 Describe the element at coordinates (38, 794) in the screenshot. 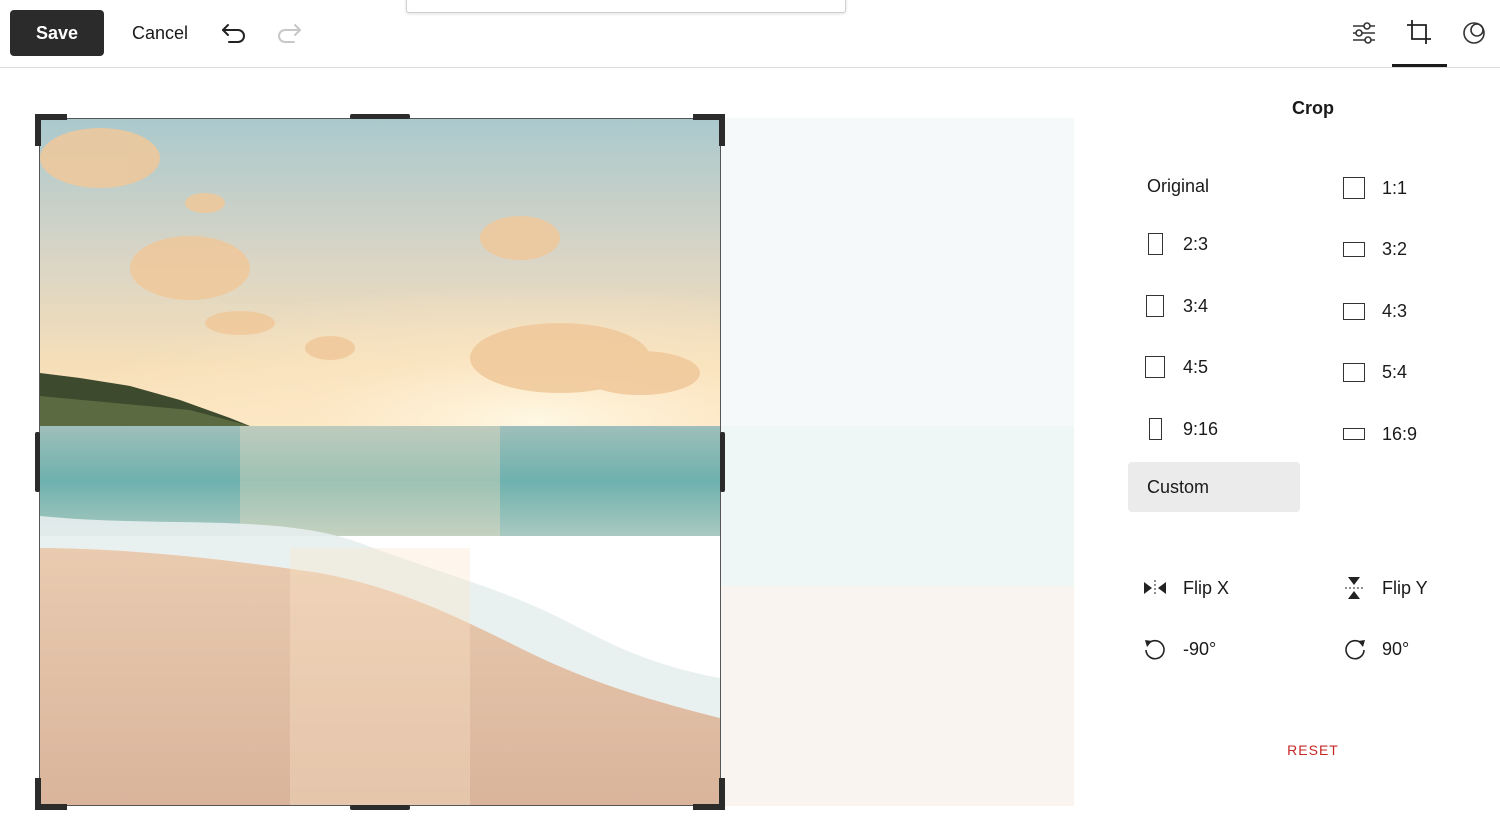

I see `crop-handle-bottom-left-v` at that location.